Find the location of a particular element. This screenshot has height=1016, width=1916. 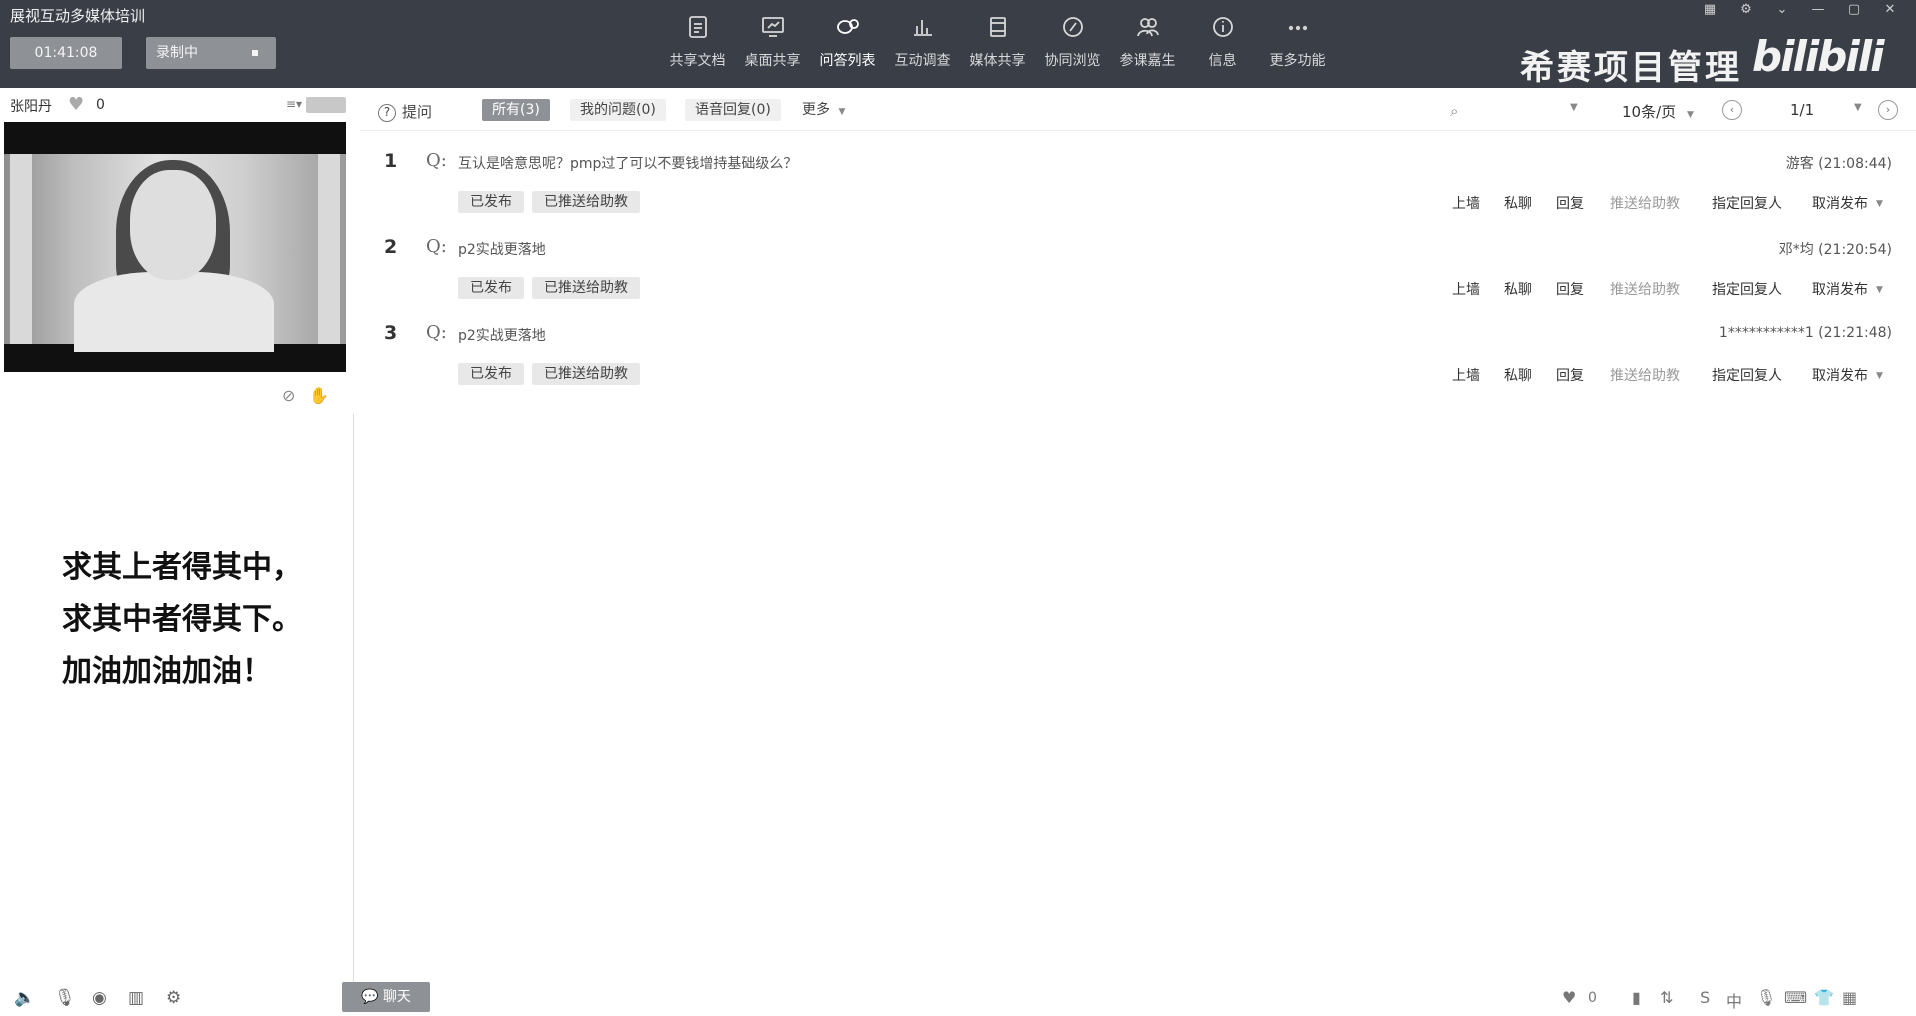

tool-qa-list: 问答列表 is located at coordinates (847, 44).